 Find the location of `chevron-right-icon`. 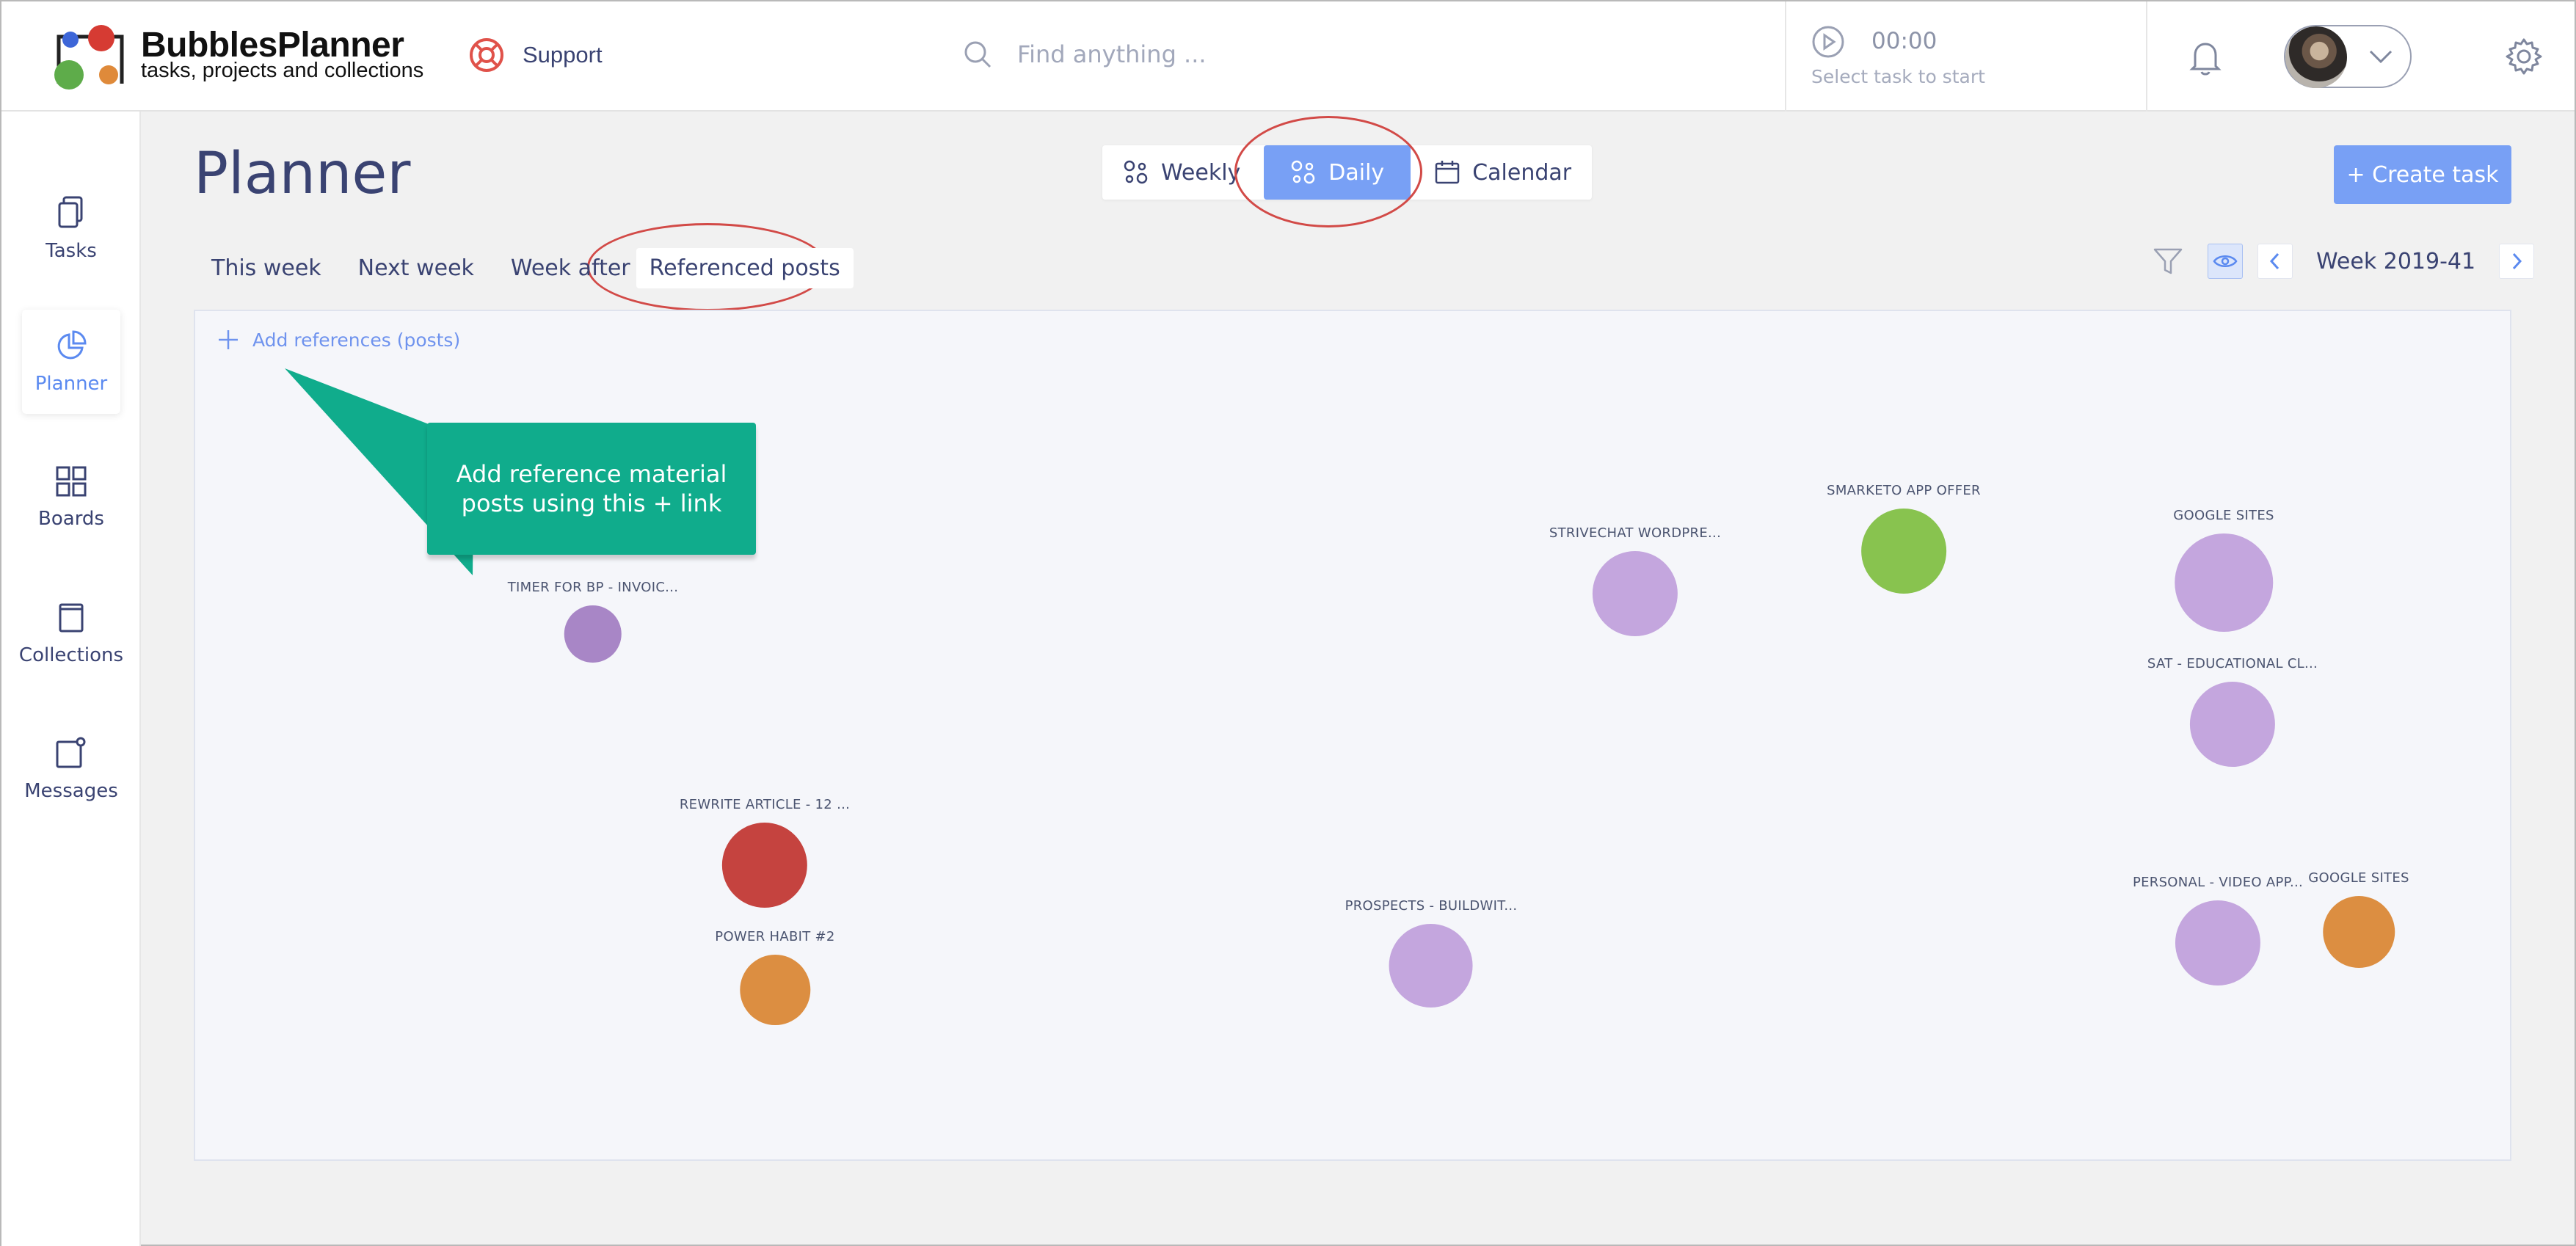

chevron-right-icon is located at coordinates (2517, 261).